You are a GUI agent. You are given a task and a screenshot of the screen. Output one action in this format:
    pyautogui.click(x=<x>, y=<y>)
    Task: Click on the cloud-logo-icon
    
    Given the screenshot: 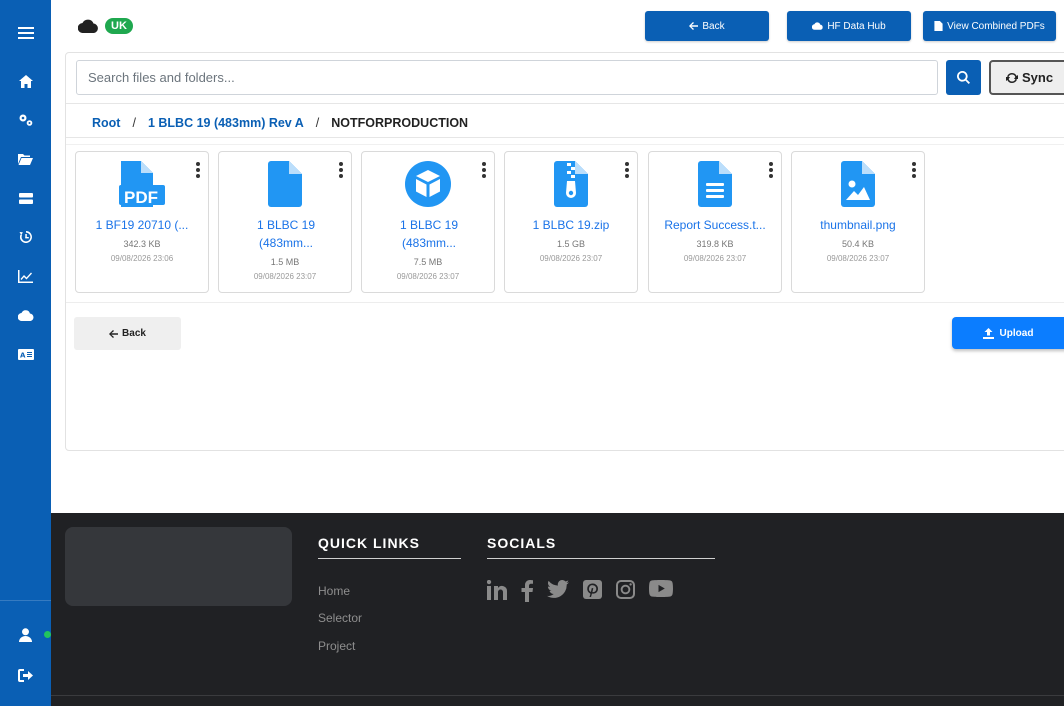 What is the action you would take?
    pyautogui.click(x=88, y=26)
    